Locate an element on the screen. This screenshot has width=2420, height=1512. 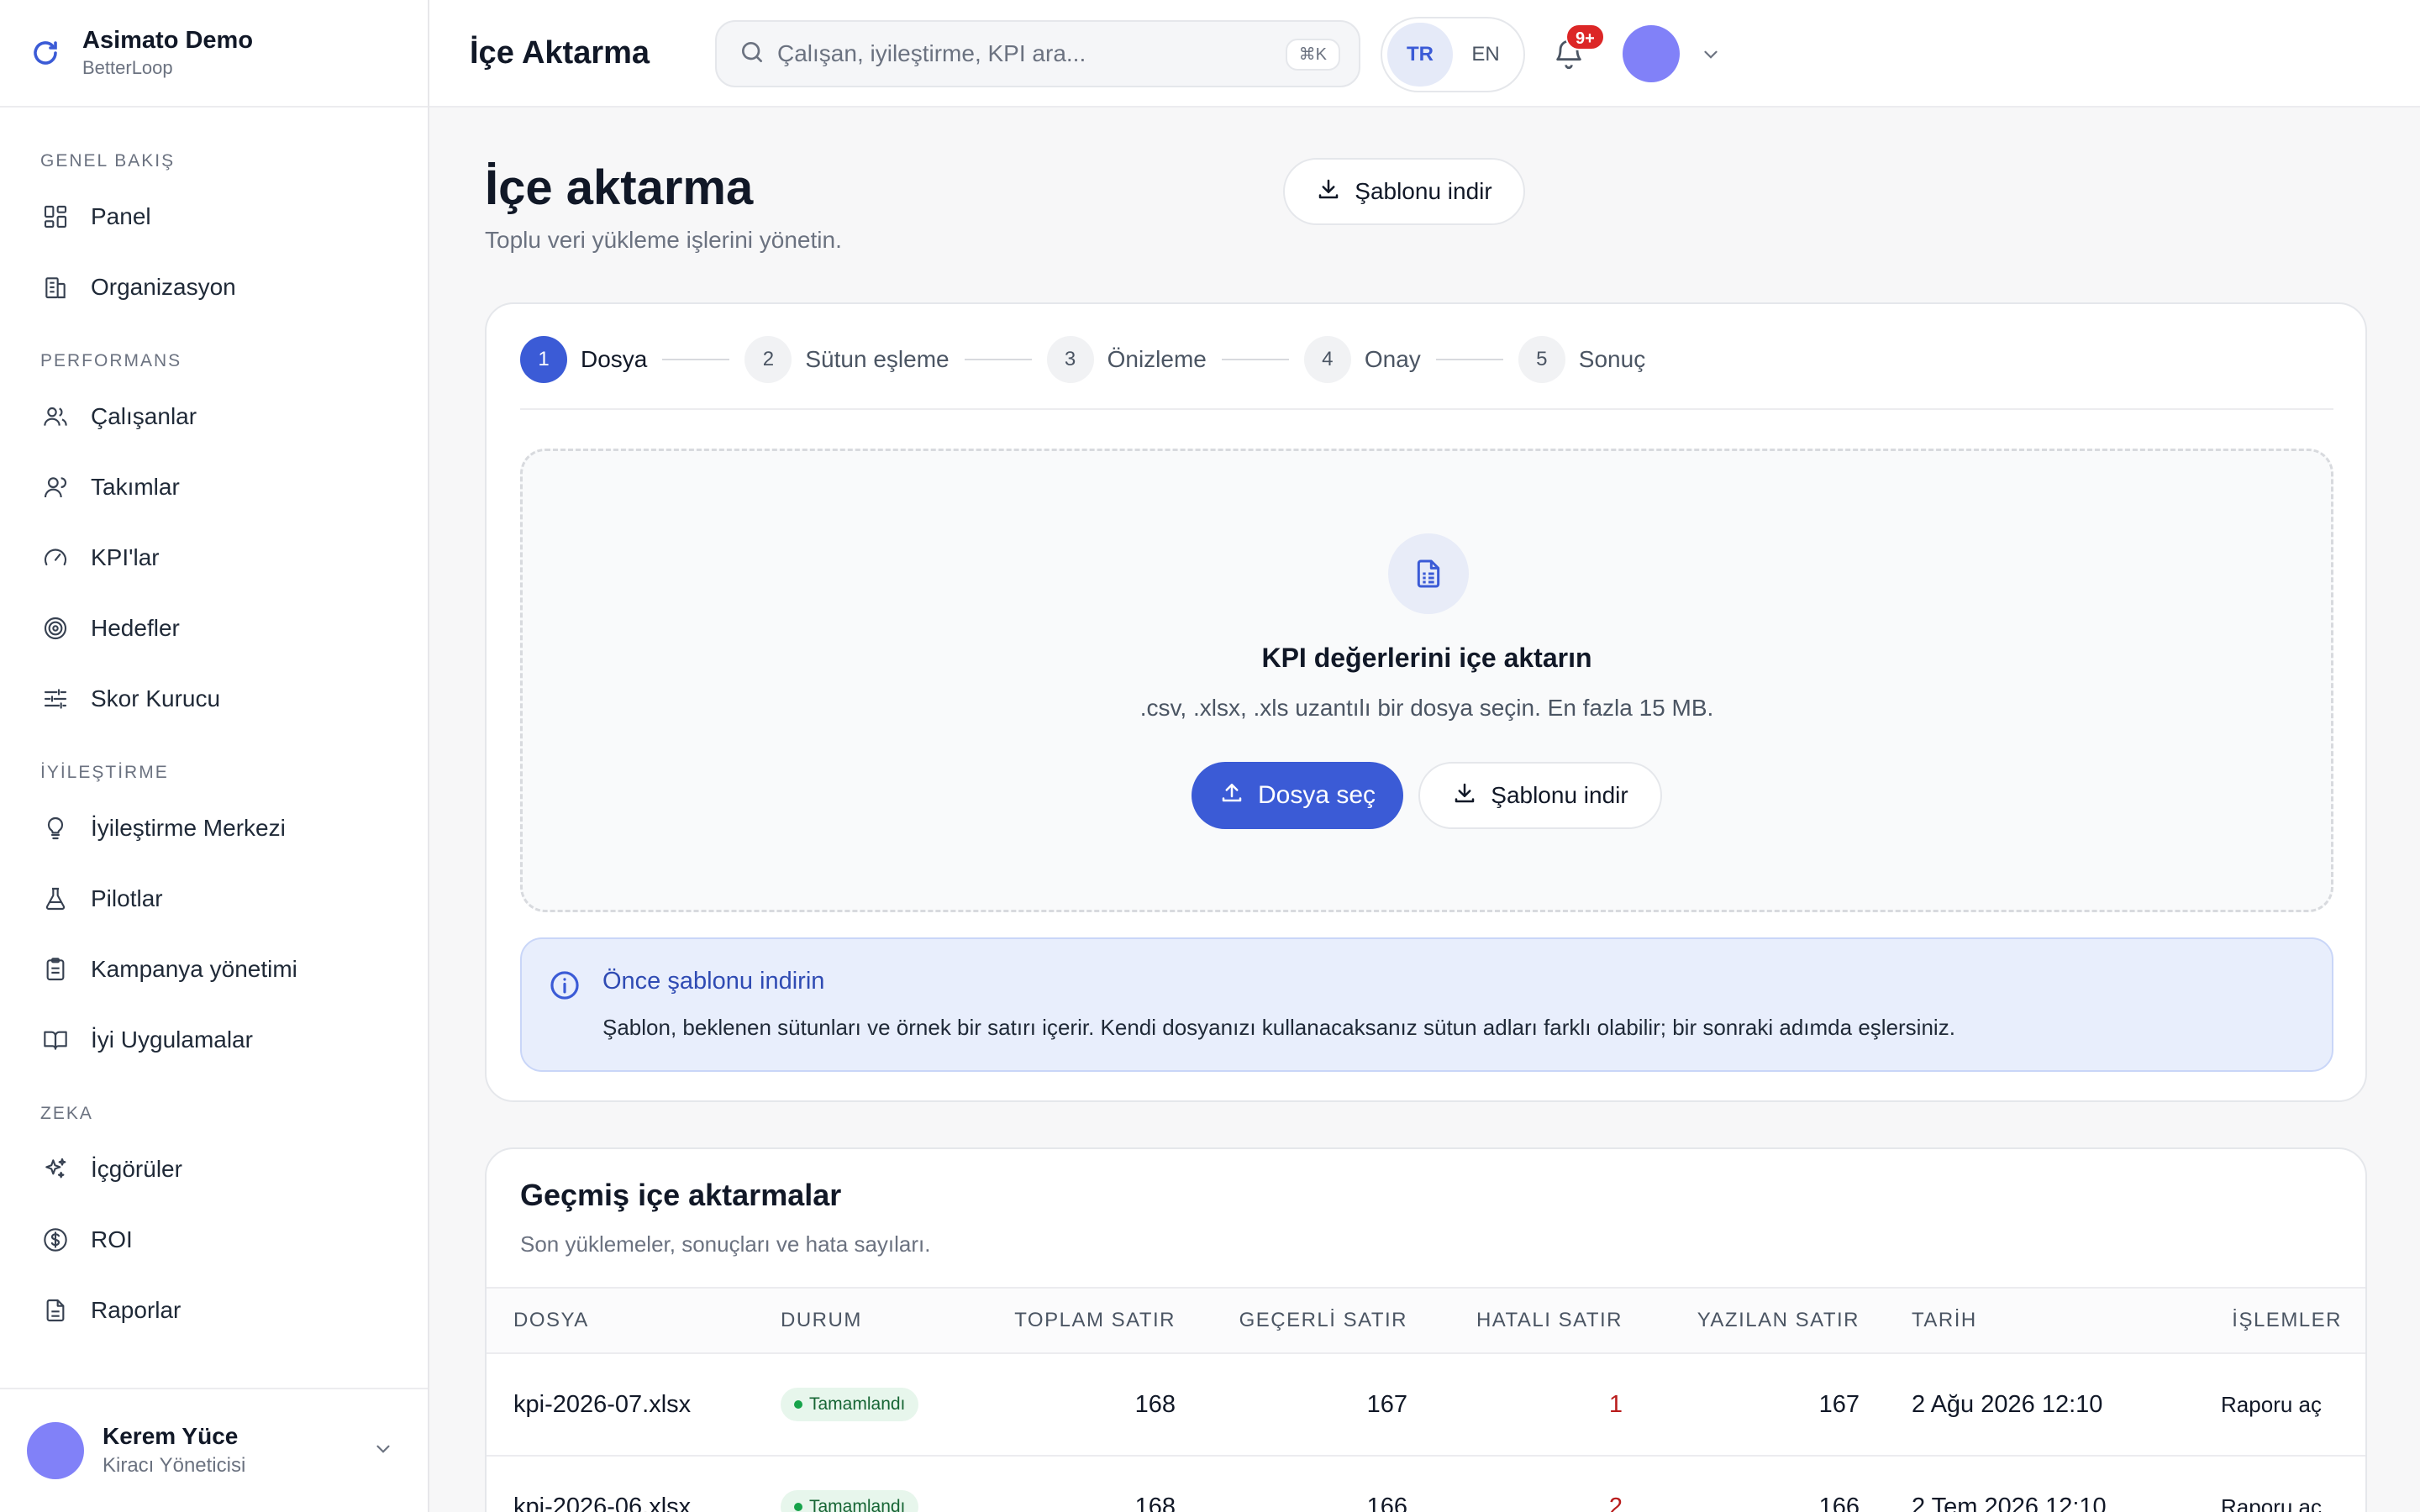
step-number: 2 is located at coordinates (768, 359).